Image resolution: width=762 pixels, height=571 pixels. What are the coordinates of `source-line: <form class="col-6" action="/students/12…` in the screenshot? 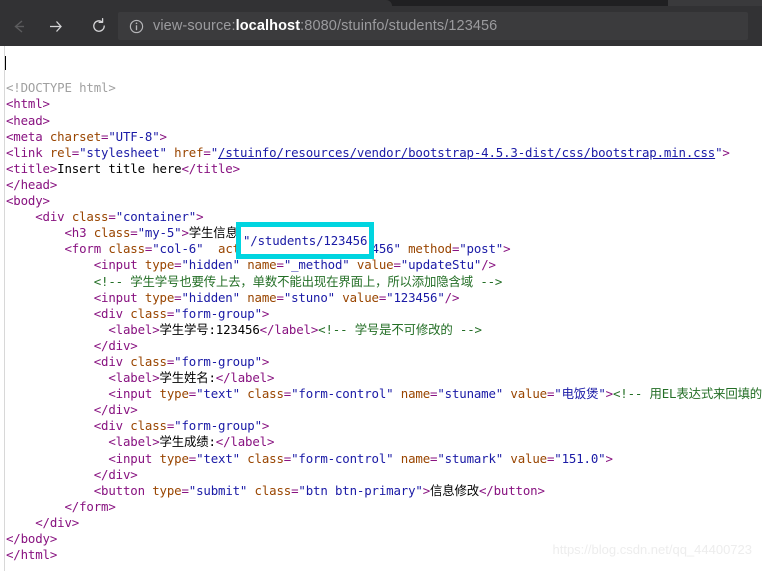 It's located at (287, 249).